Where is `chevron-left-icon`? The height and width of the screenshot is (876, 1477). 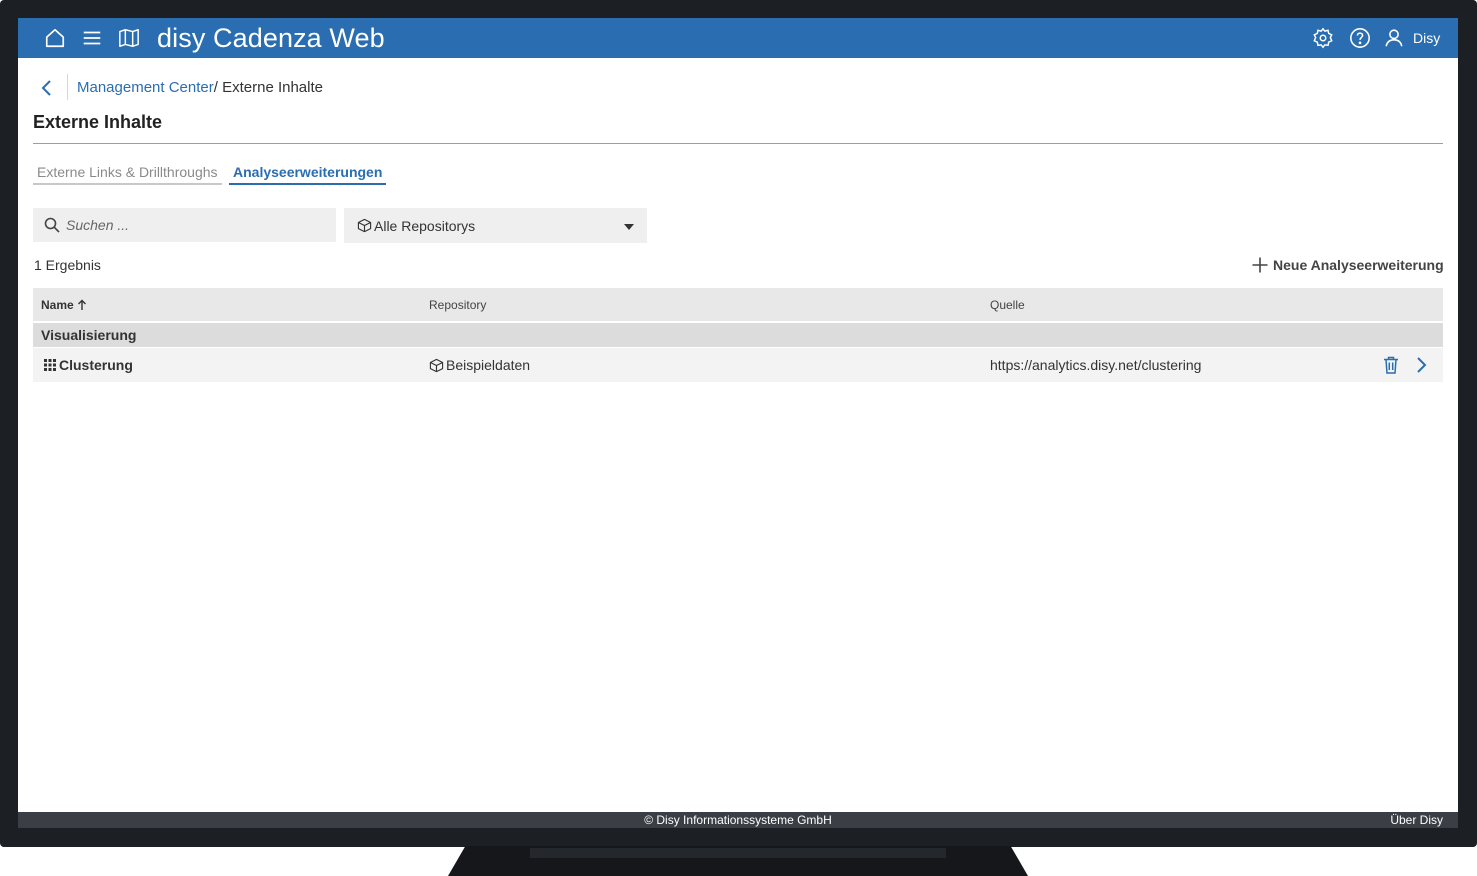
chevron-left-icon is located at coordinates (46, 88).